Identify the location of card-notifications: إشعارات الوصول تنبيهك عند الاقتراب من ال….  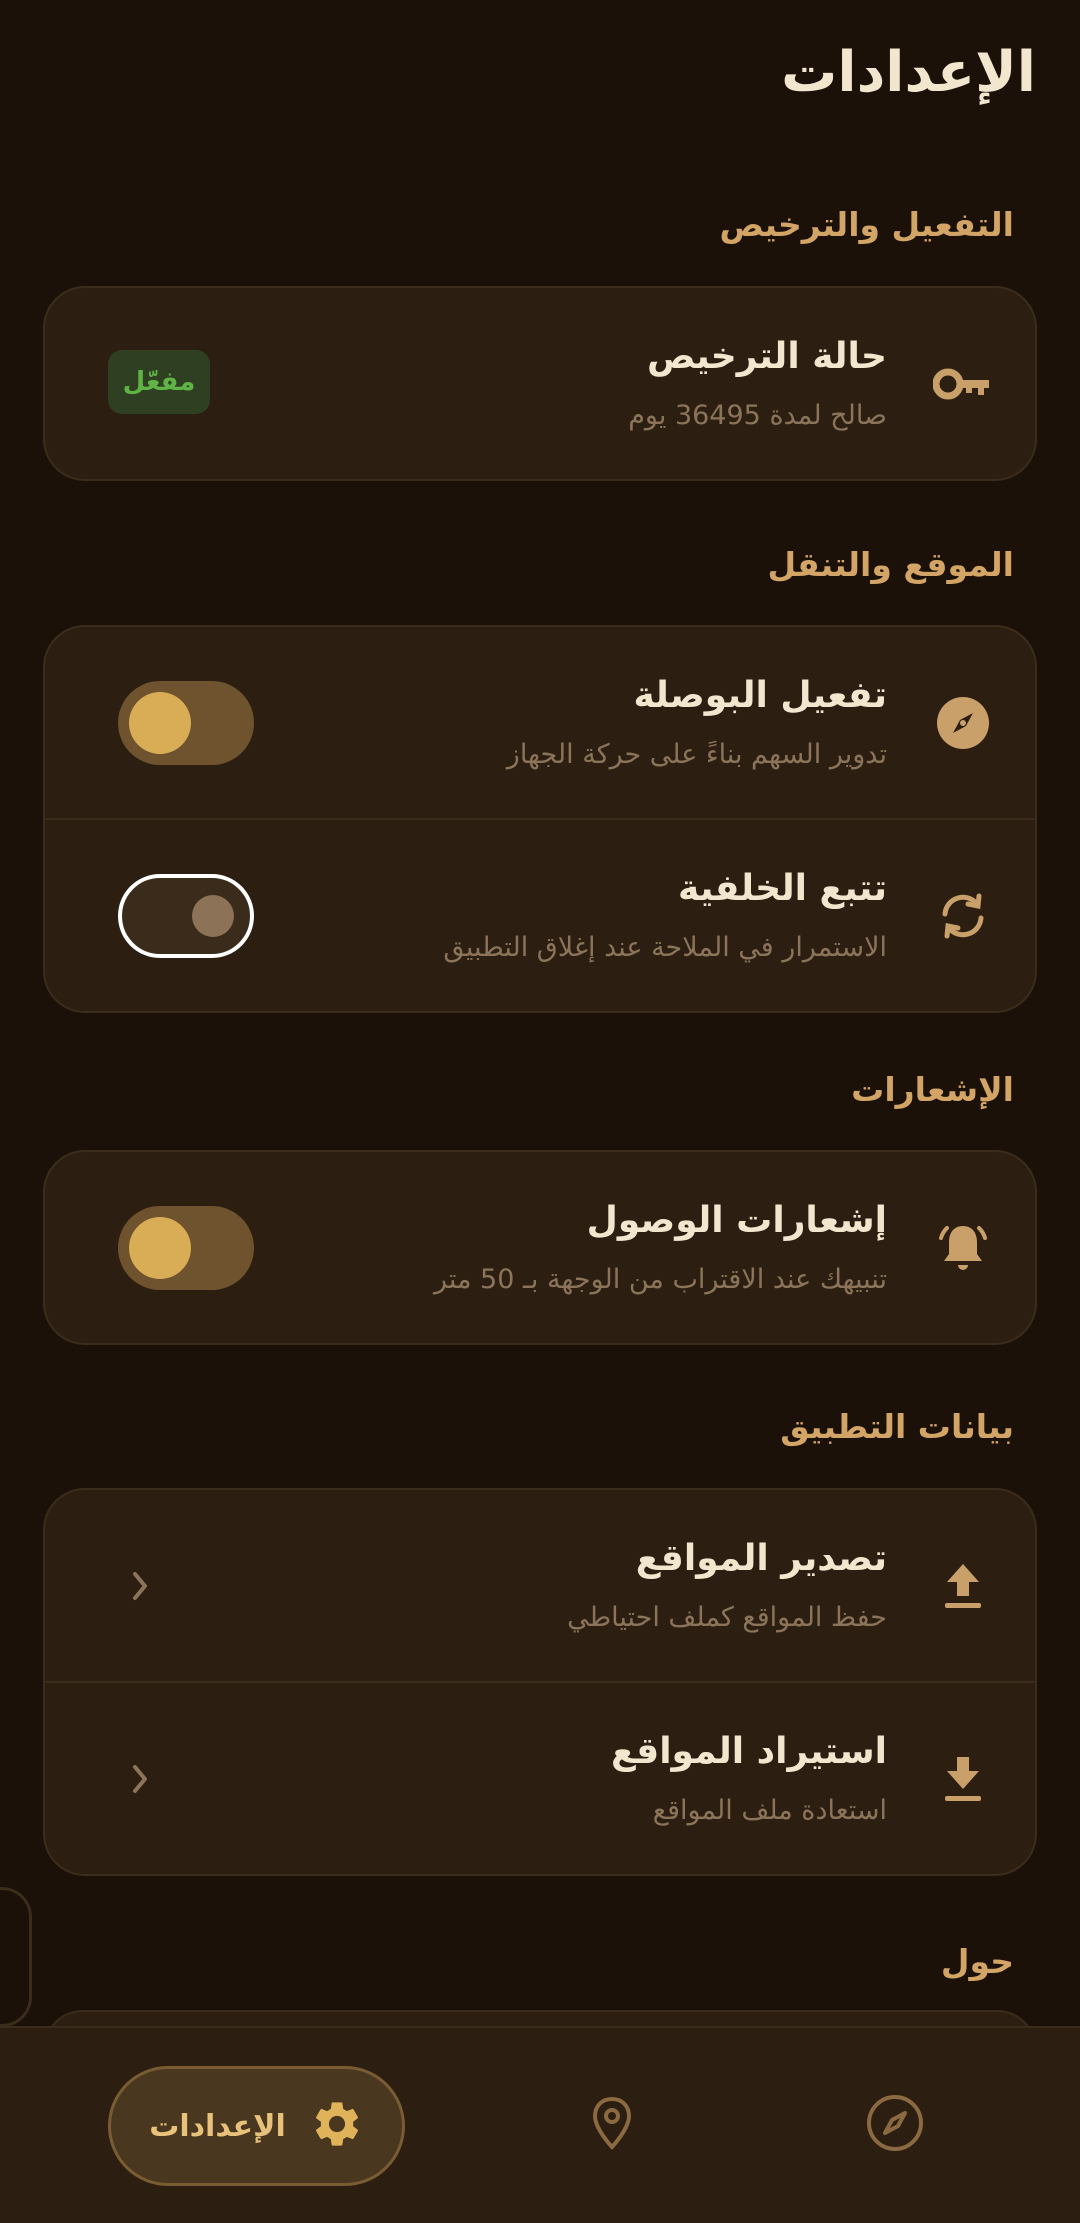
(540, 1247).